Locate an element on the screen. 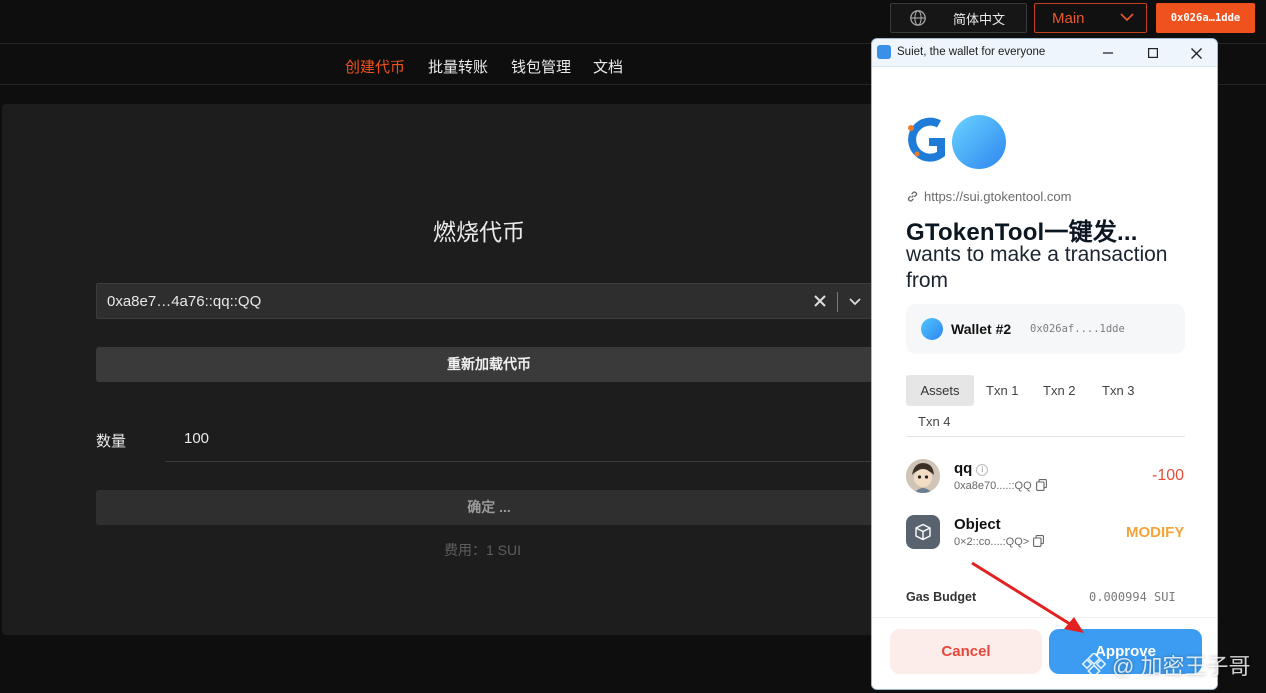  link-icon is located at coordinates (912, 196).